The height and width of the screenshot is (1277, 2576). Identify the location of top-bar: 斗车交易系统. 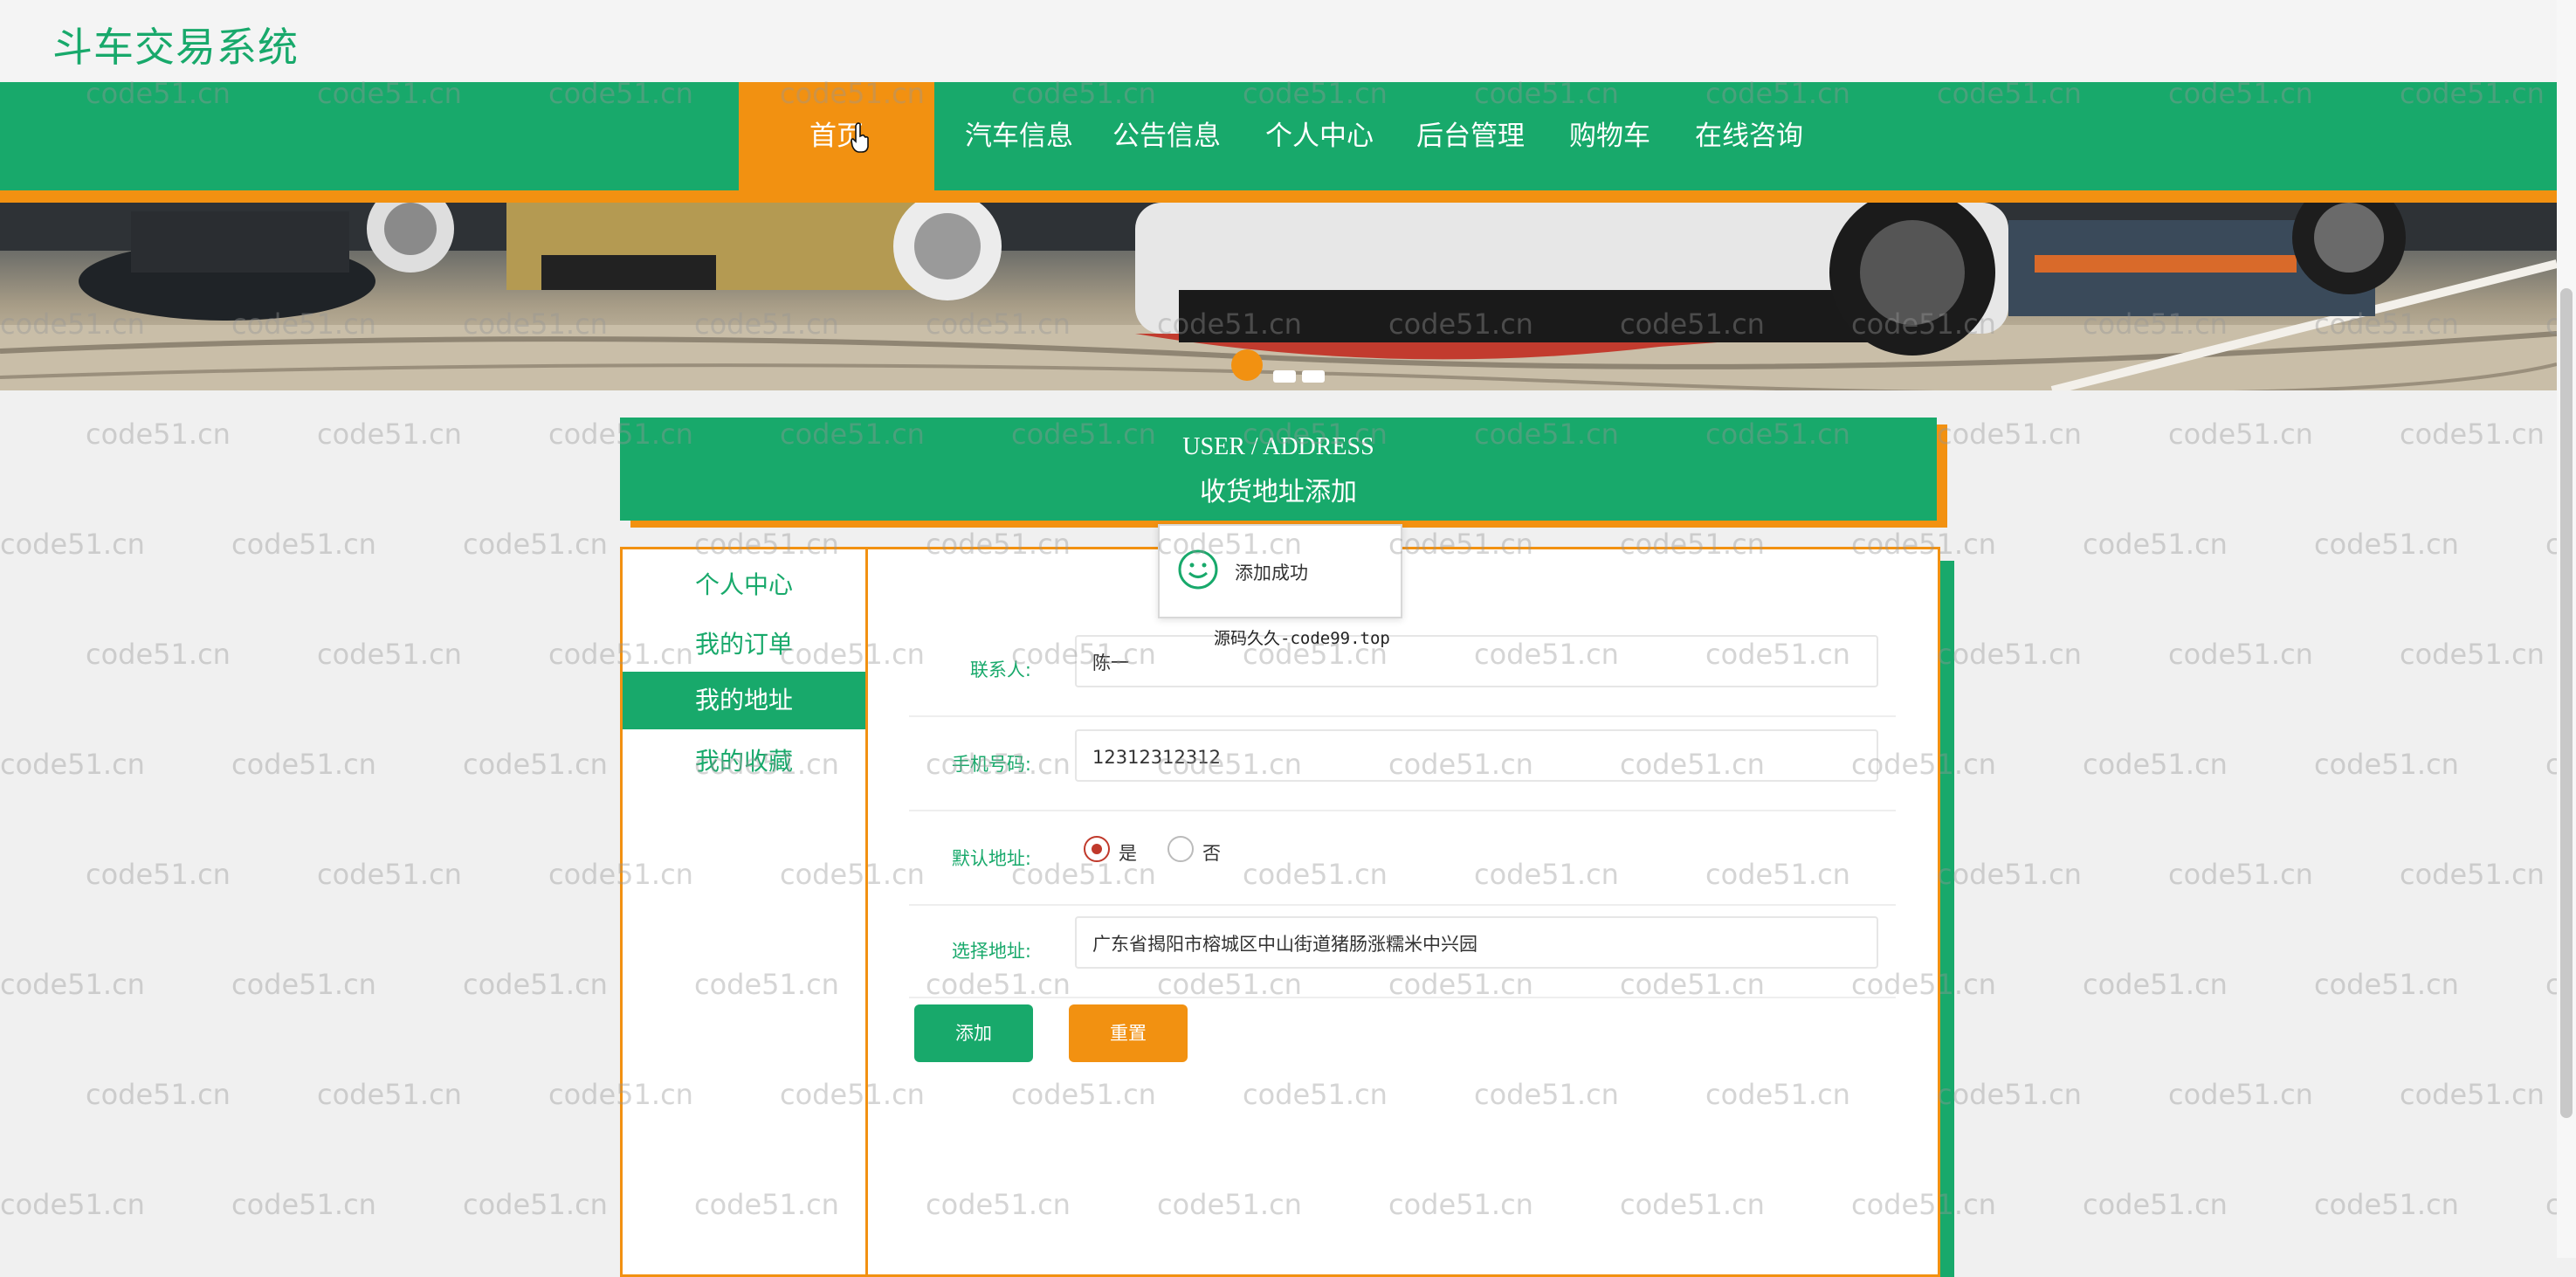
(1288, 41).